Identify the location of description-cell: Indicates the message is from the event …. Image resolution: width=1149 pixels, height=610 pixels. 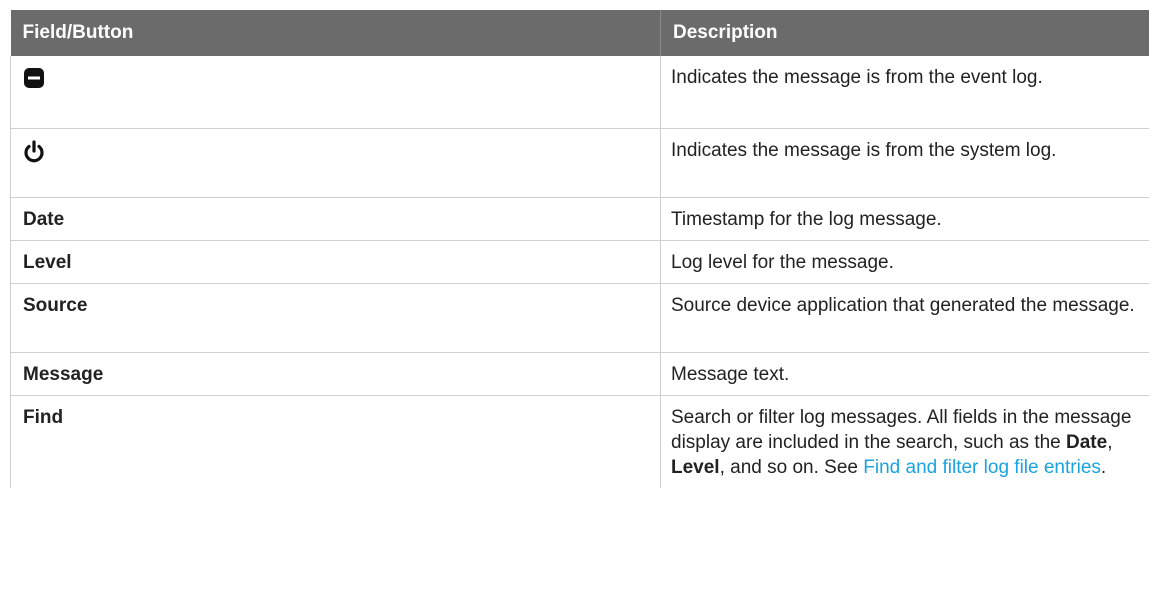
(904, 92).